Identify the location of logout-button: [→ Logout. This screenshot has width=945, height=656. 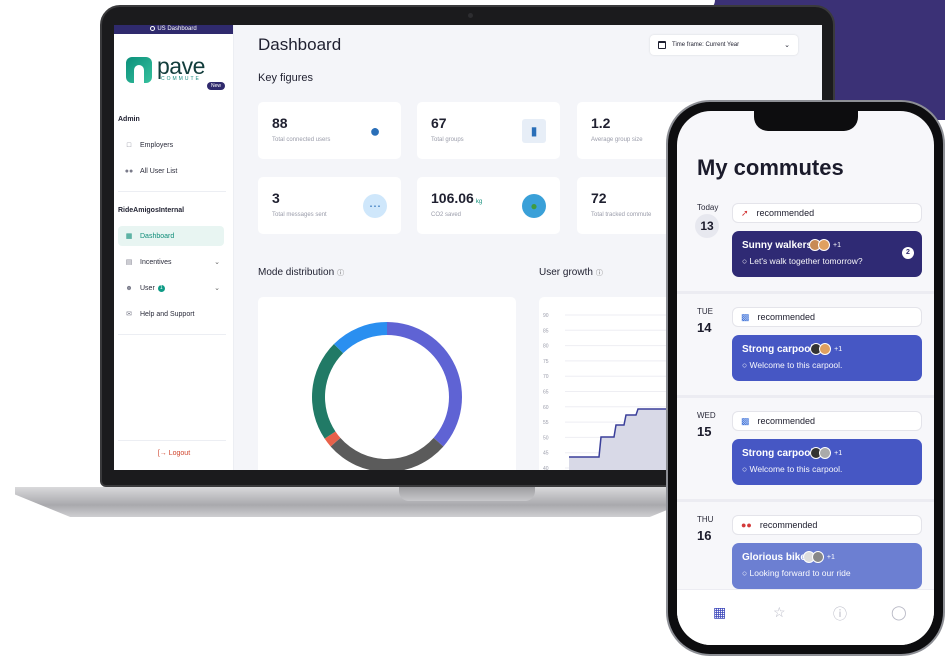
(174, 453).